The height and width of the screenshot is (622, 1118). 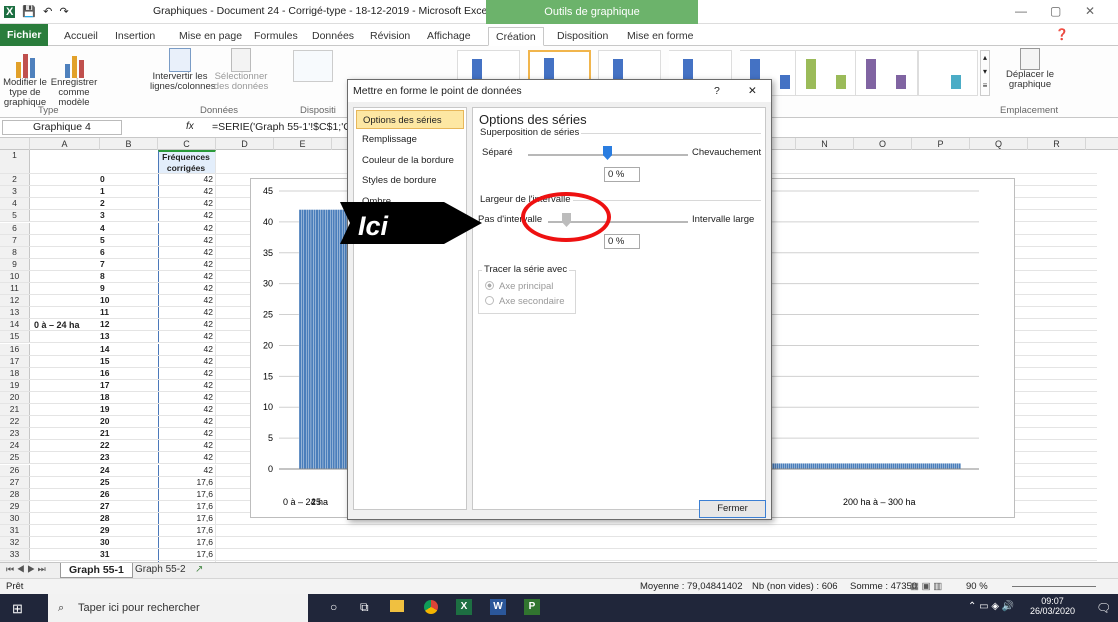 I want to click on row-number: 24, so click(x=15, y=446).